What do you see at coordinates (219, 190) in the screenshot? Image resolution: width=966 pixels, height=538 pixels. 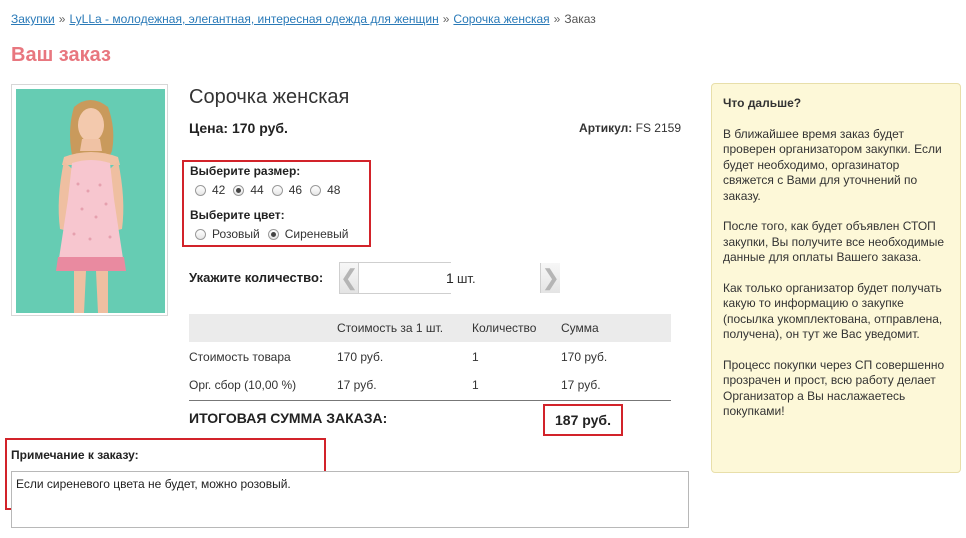 I see `size-option-label: 42` at bounding box center [219, 190].